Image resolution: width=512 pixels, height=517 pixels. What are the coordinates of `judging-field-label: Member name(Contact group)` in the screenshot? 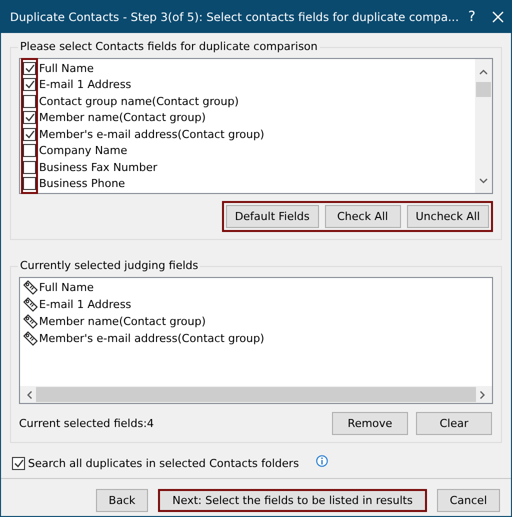 It's located at (122, 321).